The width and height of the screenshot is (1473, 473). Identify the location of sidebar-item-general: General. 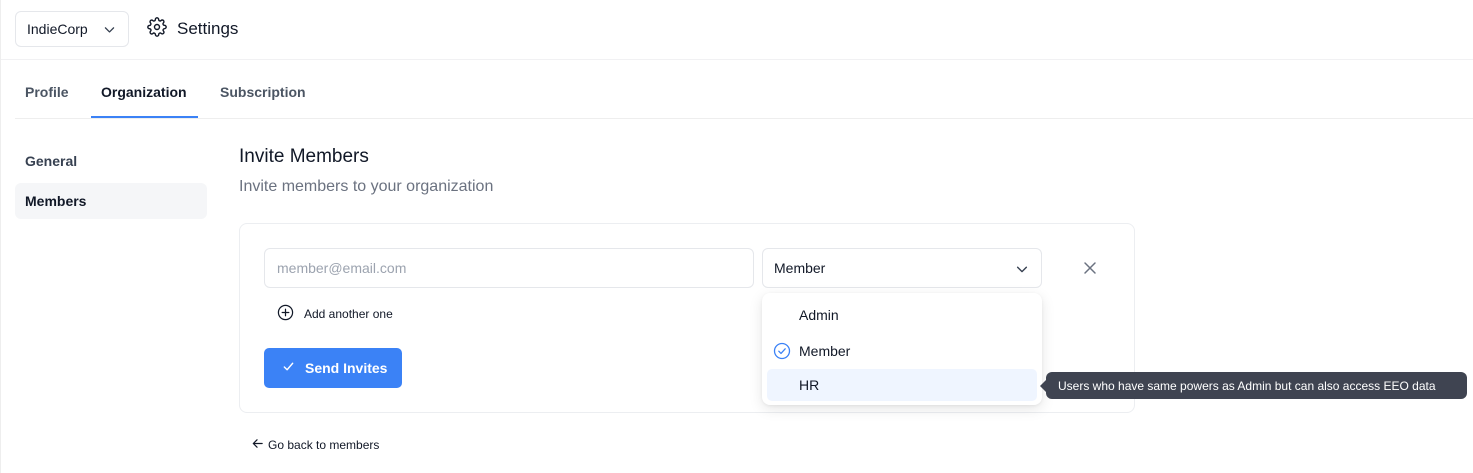
(111, 161).